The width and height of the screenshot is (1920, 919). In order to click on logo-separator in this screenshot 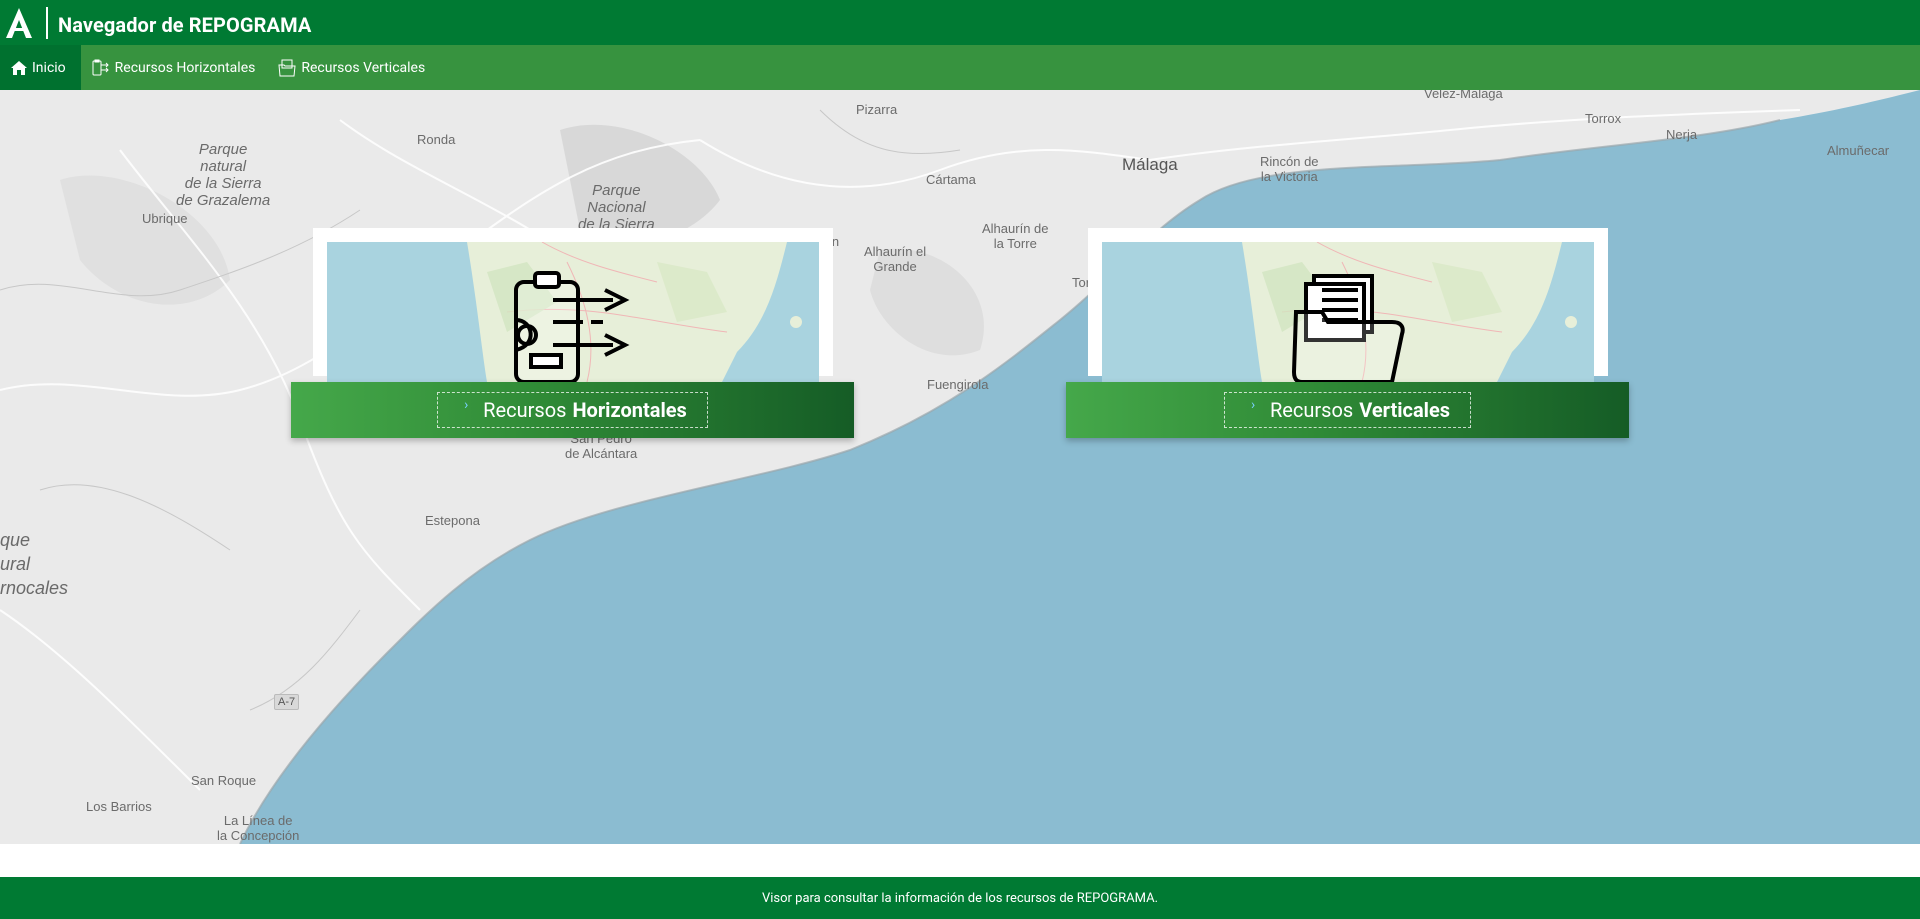, I will do `click(47, 22)`.